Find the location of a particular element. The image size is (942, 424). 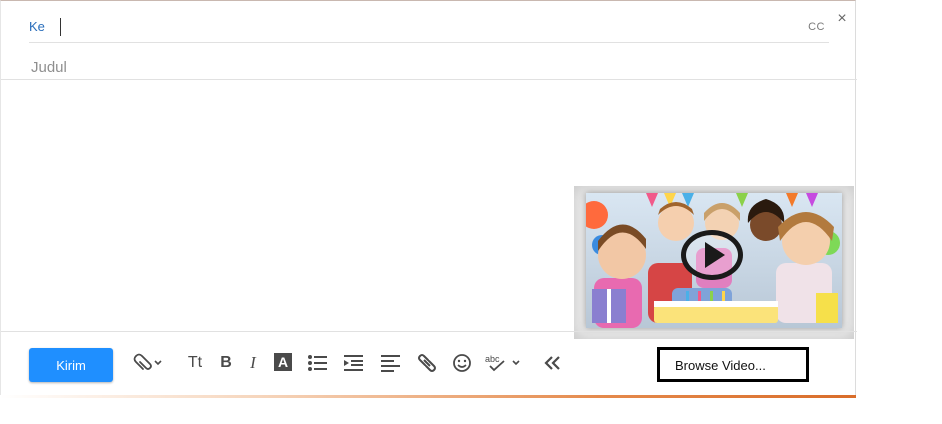

bullet-list-icon is located at coordinates (318, 363).